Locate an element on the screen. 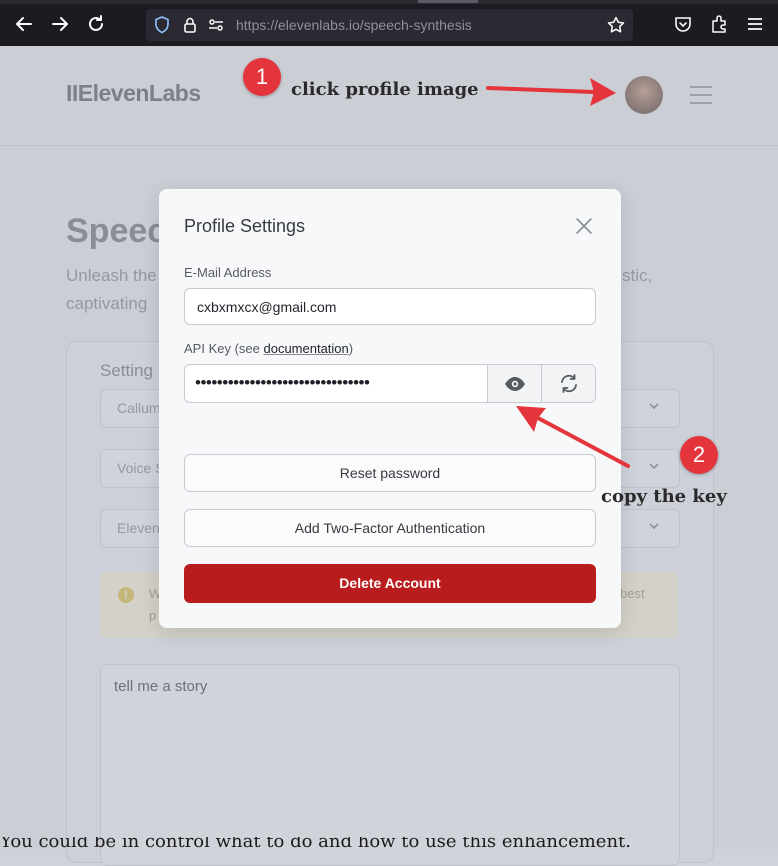 The image size is (778, 866). step2-badge: 2 is located at coordinates (699, 455).